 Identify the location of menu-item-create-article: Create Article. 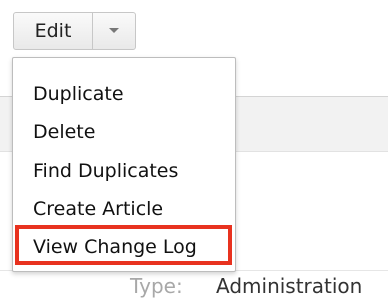
(98, 209).